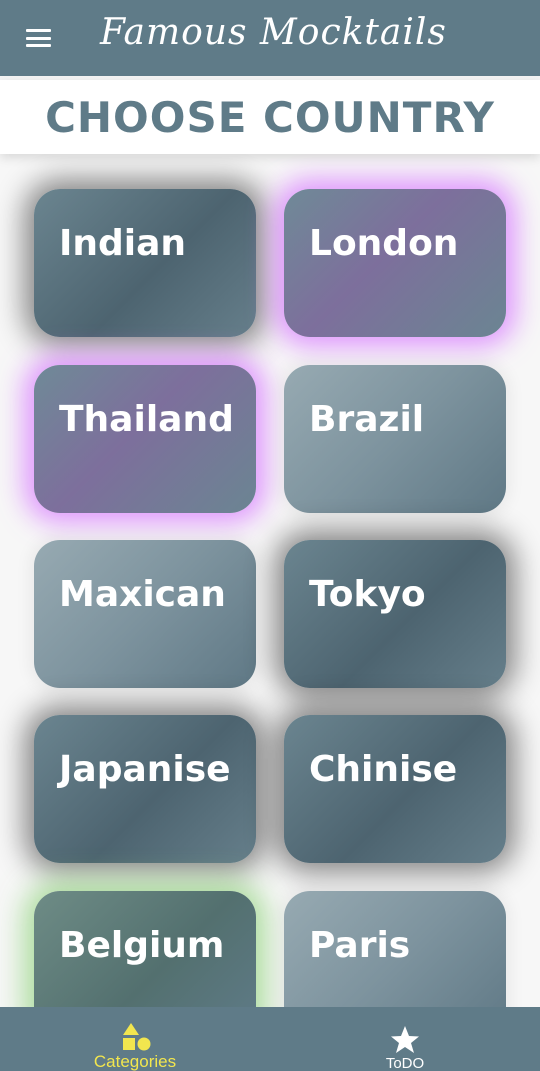 Image resolution: width=540 pixels, height=1071 pixels. I want to click on page-title: CHOOSE COUNTRY, so click(270, 117).